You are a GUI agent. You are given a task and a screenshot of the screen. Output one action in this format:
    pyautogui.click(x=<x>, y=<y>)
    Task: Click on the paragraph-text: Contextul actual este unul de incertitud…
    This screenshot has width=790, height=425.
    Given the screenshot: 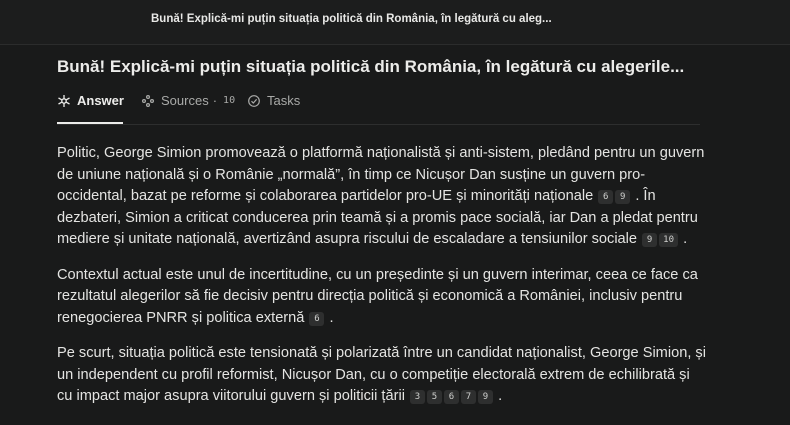 What is the action you would take?
    pyautogui.click(x=377, y=296)
    